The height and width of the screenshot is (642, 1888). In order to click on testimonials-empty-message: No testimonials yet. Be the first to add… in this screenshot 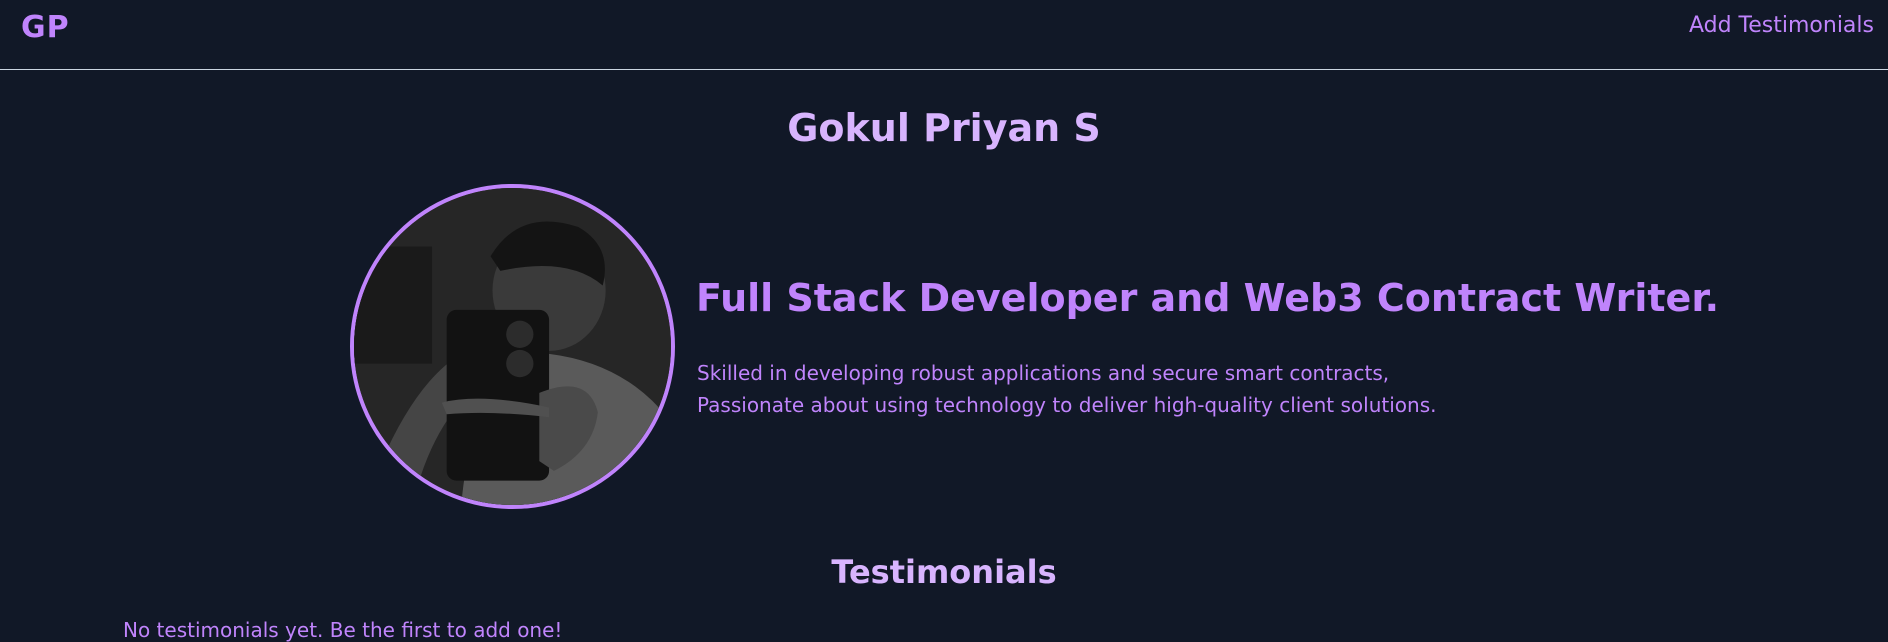, I will do `click(343, 630)`.